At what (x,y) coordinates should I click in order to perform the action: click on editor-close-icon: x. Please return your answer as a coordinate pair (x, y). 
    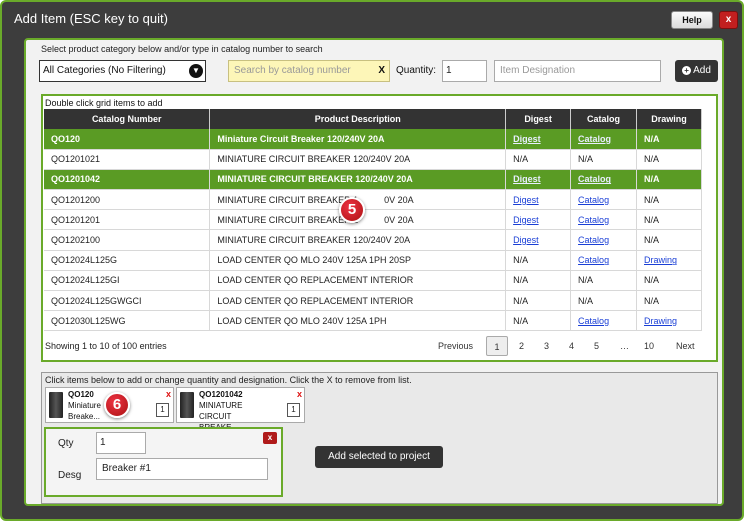
    Looking at the image, I should click on (270, 438).